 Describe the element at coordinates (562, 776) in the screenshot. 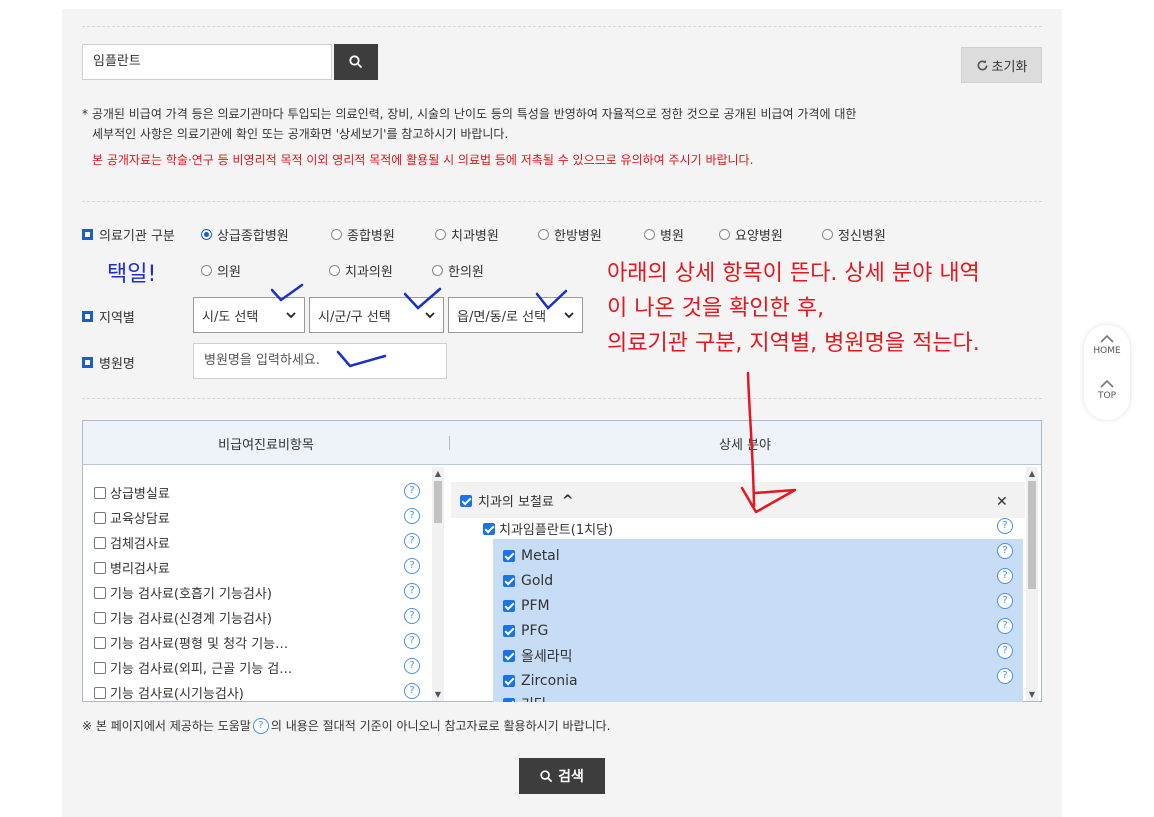

I see `submit-search-button: 검색` at that location.